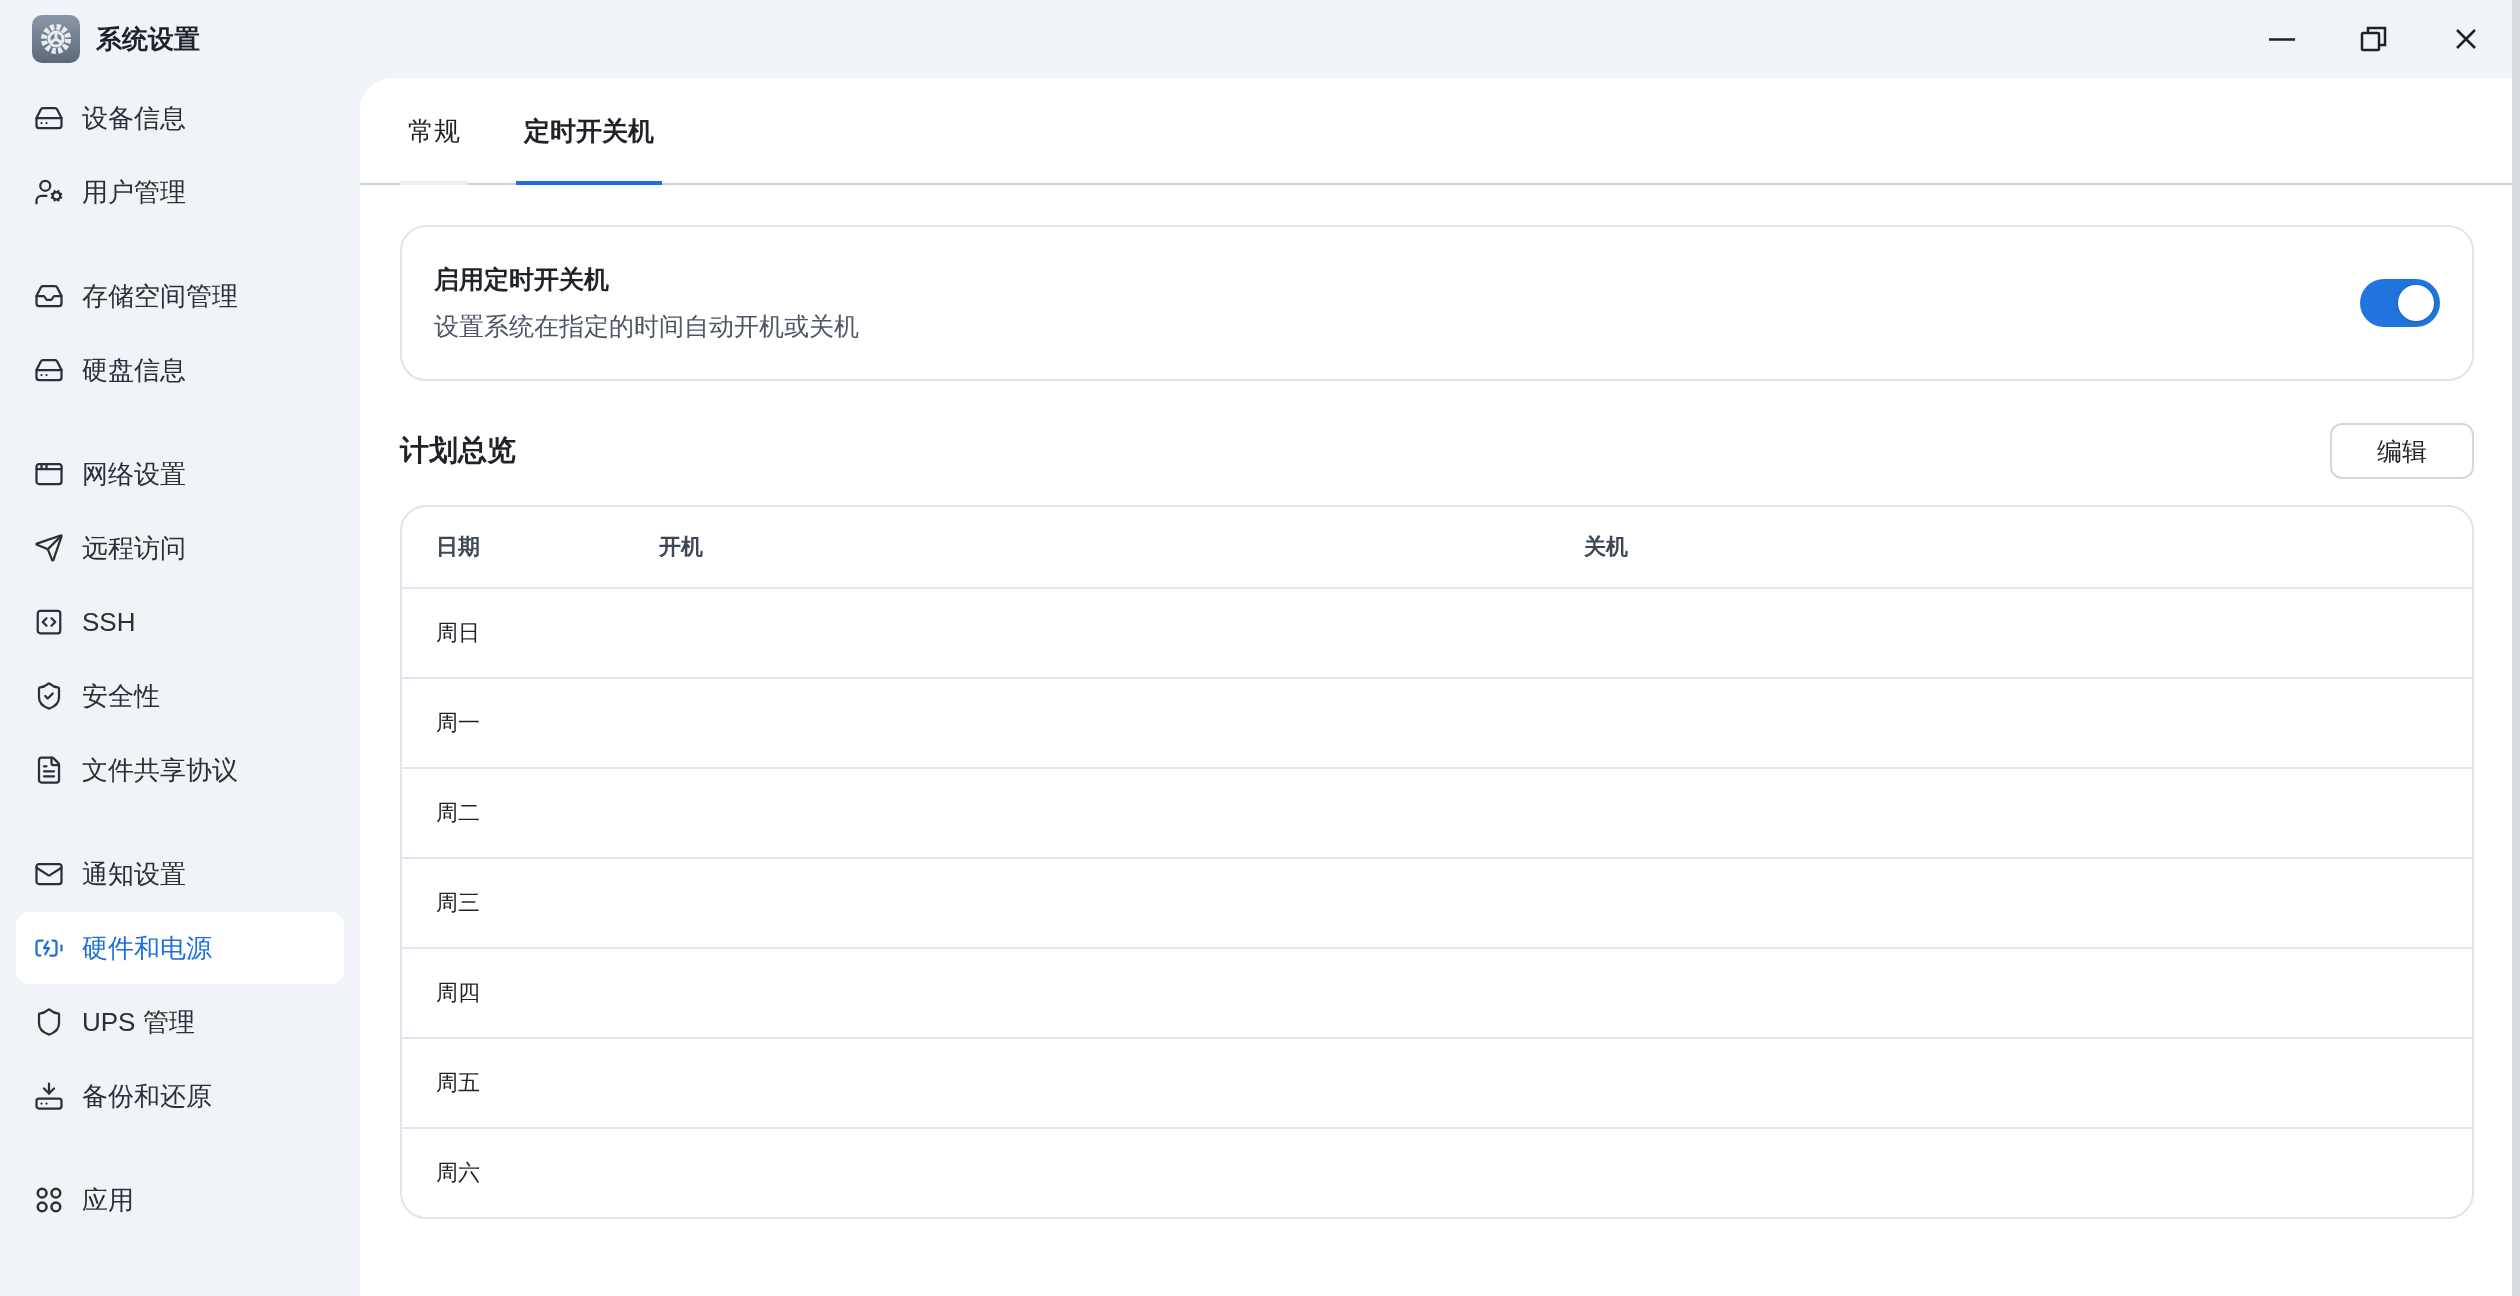 This screenshot has height=1296, width=2520. Describe the element at coordinates (49, 192) in the screenshot. I see `user-gear-icon` at that location.